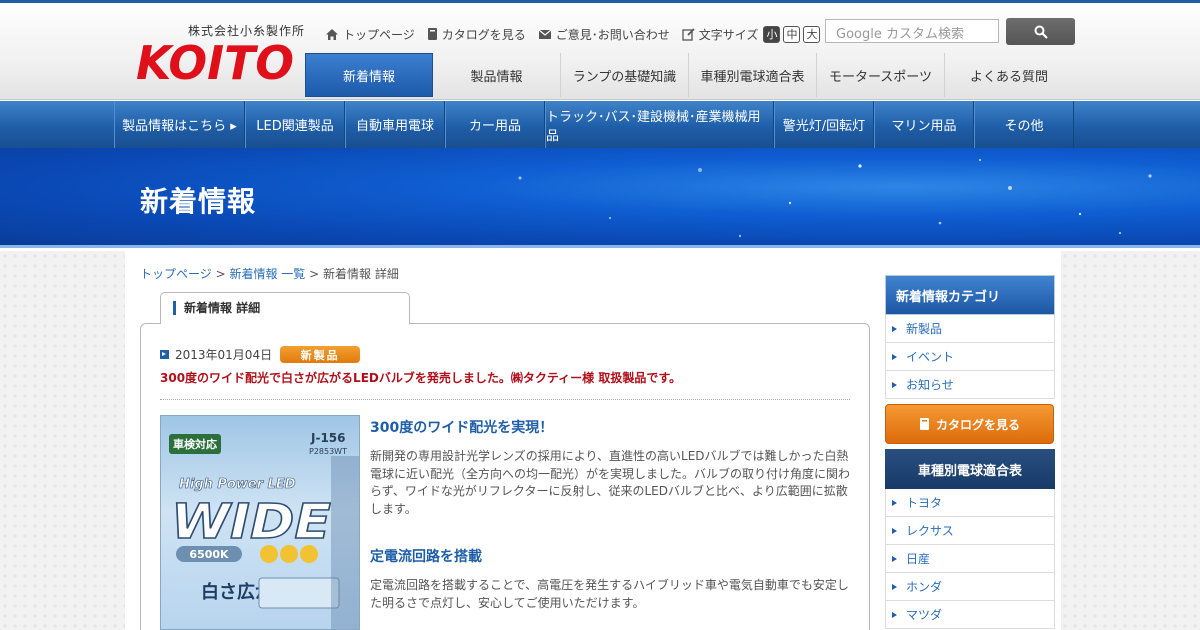 Image resolution: width=1200 pixels, height=630 pixels. What do you see at coordinates (251, 522) in the screenshot?
I see `svg-text: WIDE` at bounding box center [251, 522].